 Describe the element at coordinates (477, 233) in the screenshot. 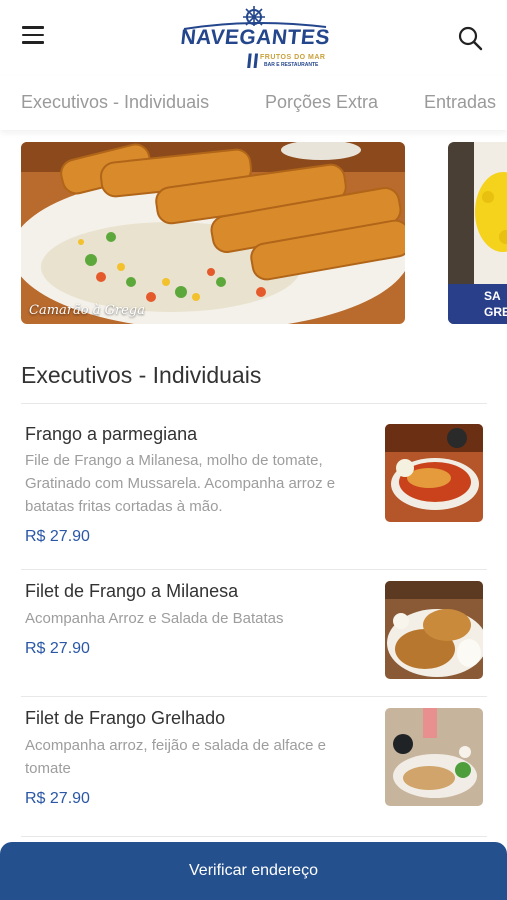

I see `promo-banner-second: SA GRE` at that location.